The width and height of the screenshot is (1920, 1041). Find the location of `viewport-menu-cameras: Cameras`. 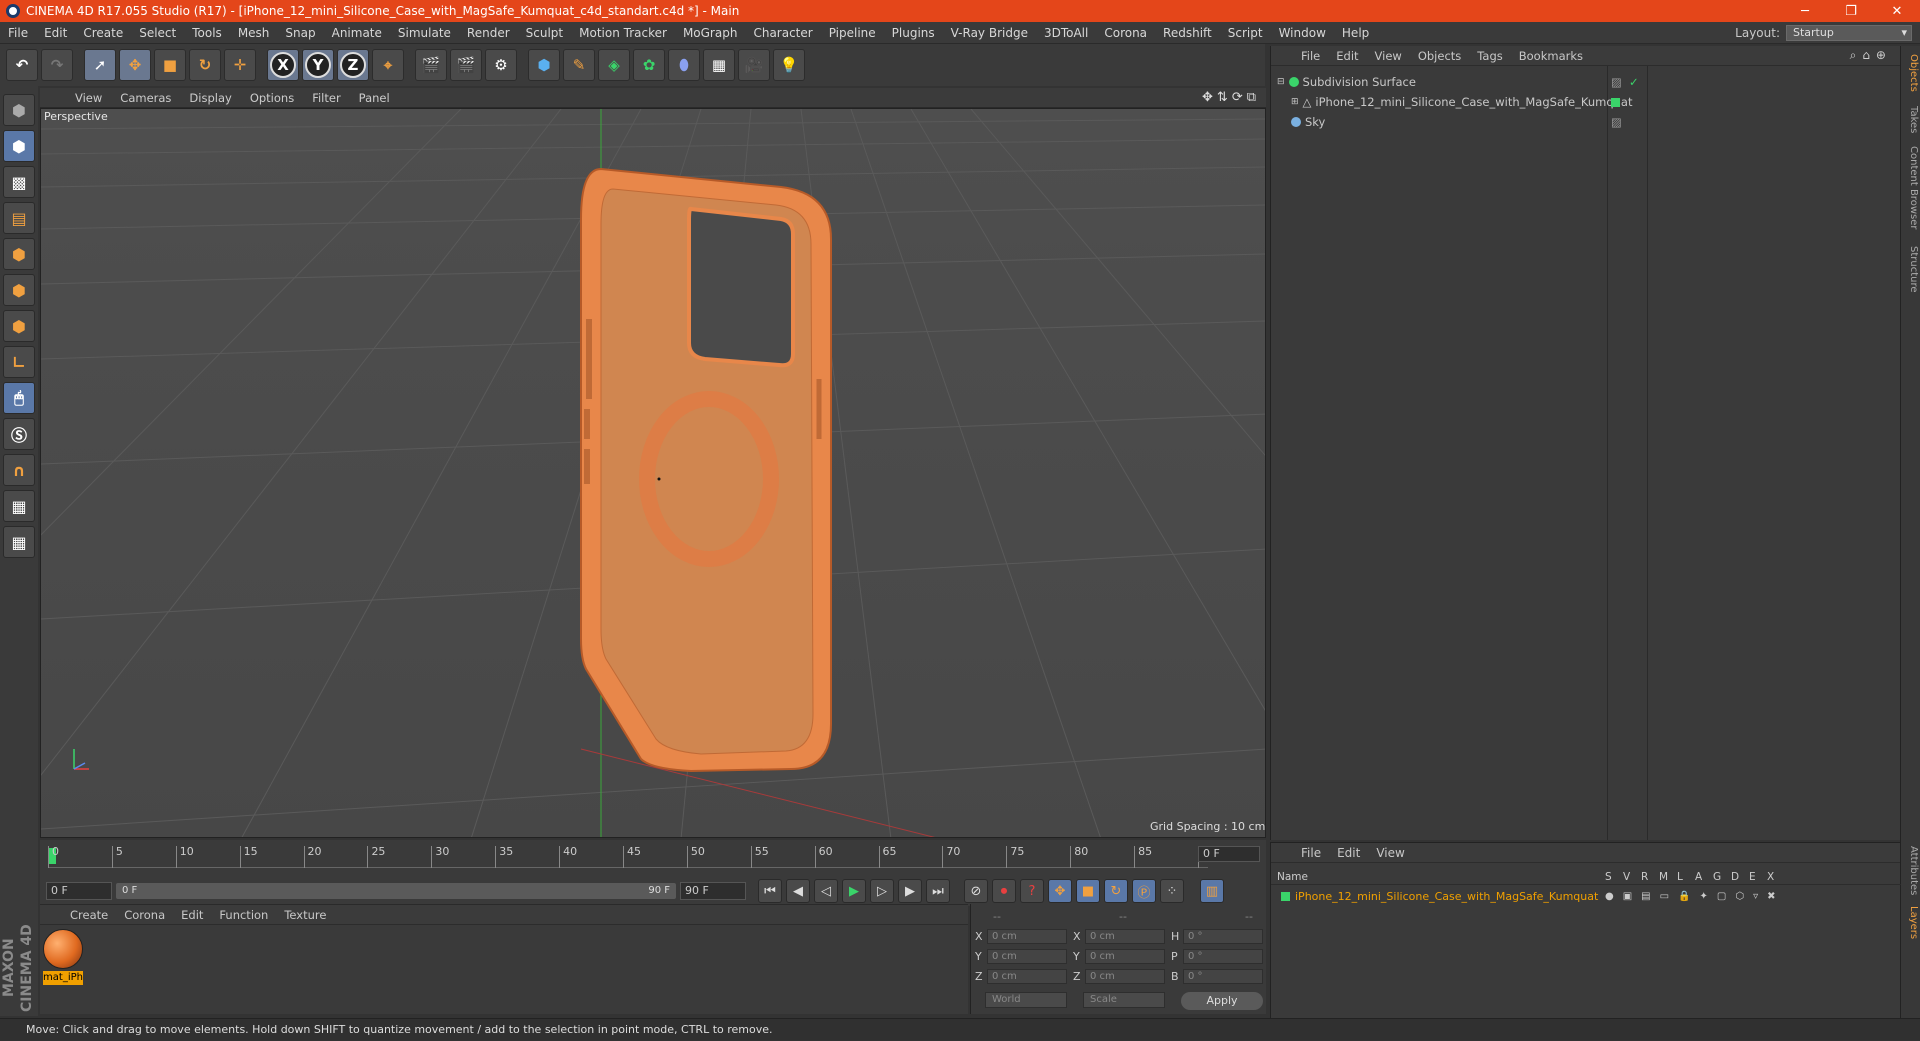

viewport-menu-cameras: Cameras is located at coordinates (145, 98).